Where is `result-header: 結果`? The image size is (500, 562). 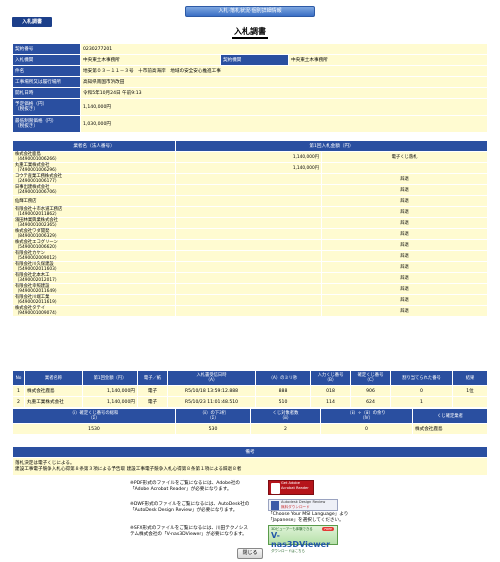
result-header: 結果 is located at coordinates (470, 378).